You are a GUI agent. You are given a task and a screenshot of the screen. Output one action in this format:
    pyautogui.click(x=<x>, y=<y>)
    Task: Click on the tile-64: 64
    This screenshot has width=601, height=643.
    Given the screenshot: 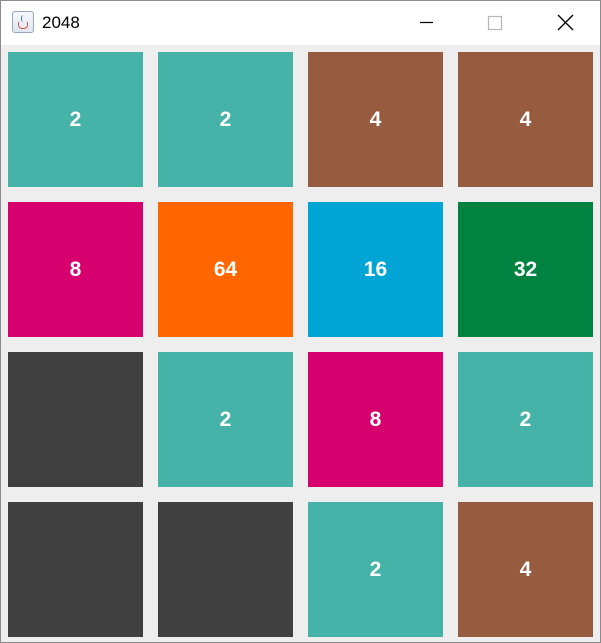 What is the action you would take?
    pyautogui.click(x=225, y=269)
    